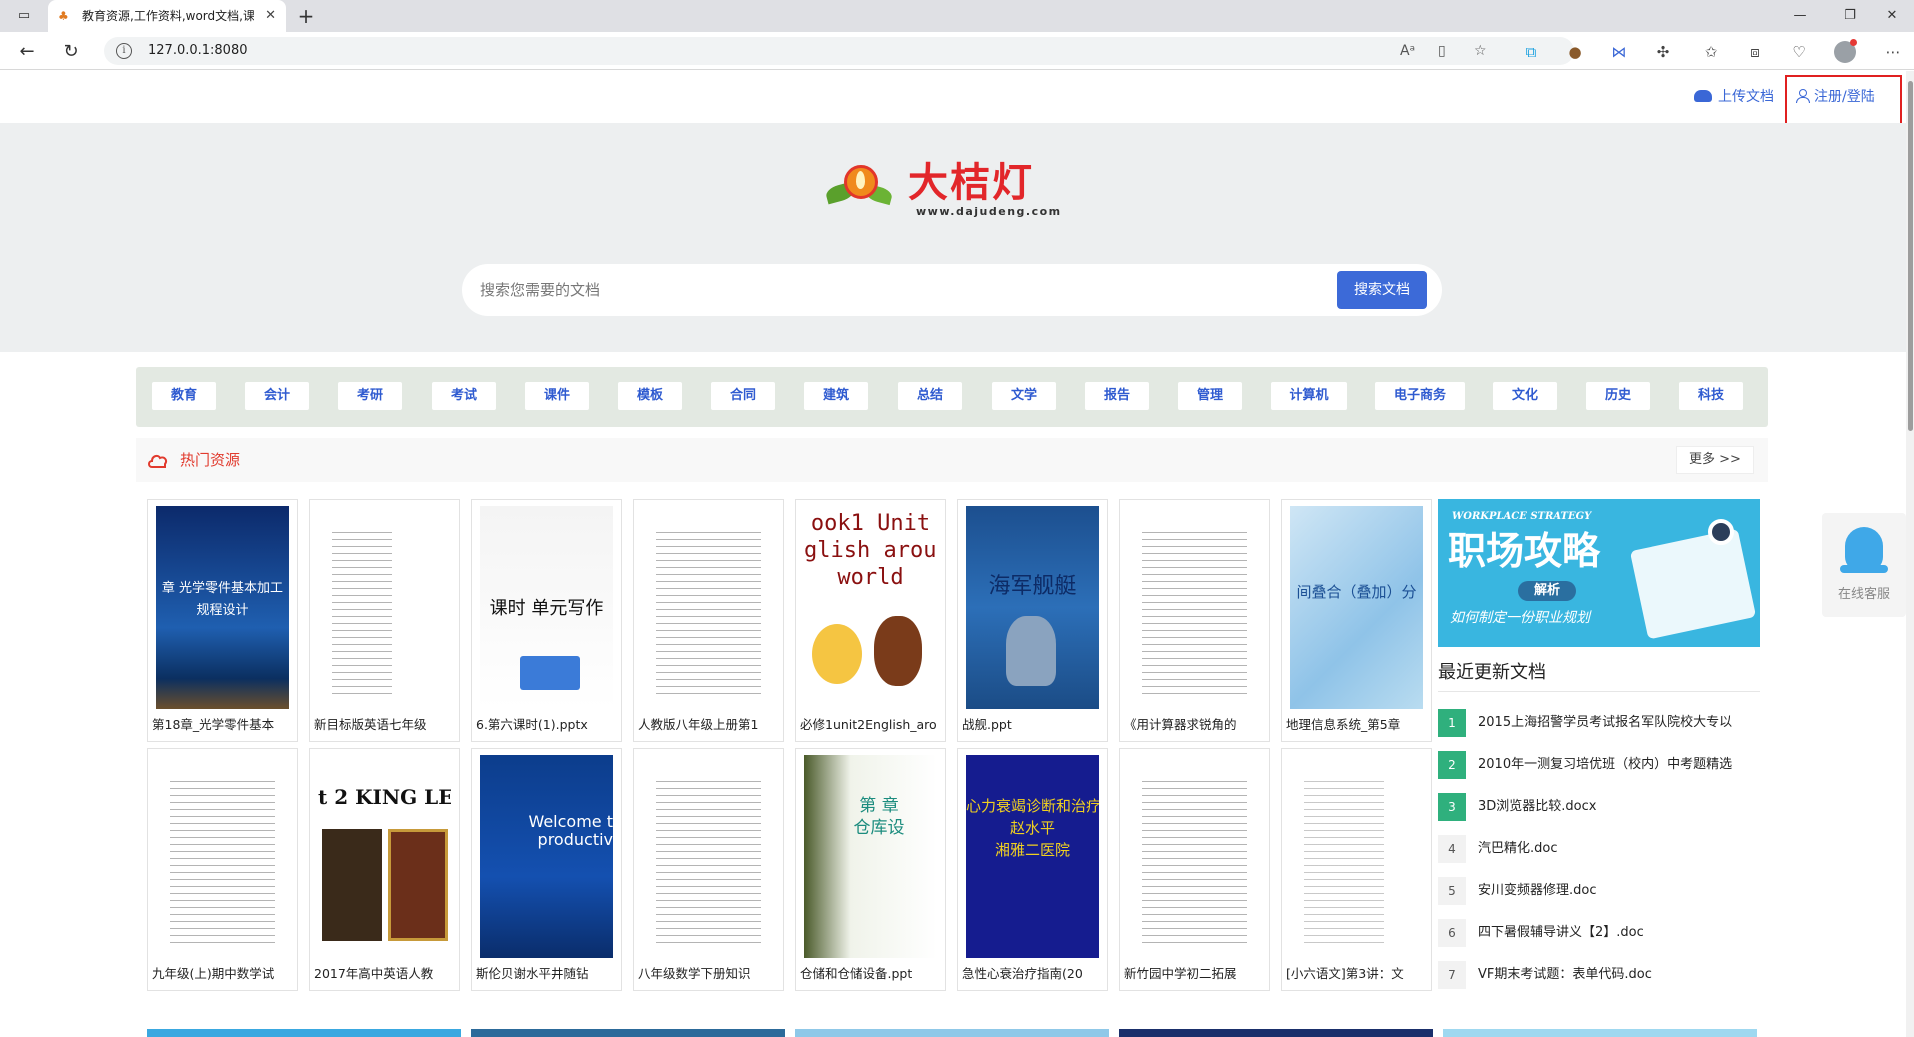  Describe the element at coordinates (557, 396) in the screenshot. I see `category-item: 课件` at that location.